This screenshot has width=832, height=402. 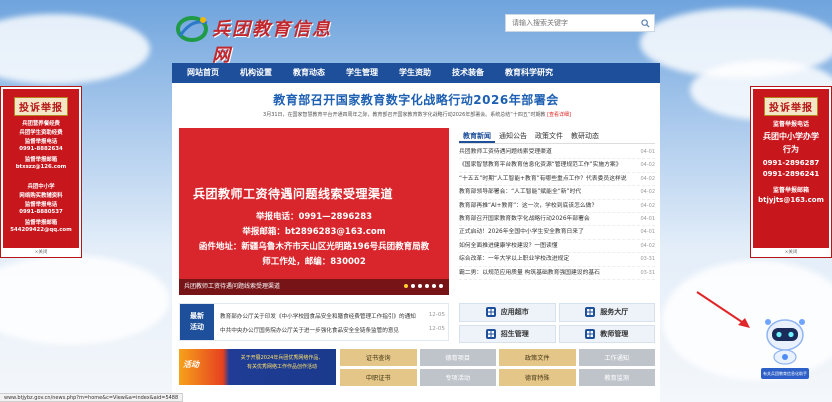 I want to click on quick-links: 应用超市 服务大厅 招生管理 教师管理, so click(x=557, y=323).